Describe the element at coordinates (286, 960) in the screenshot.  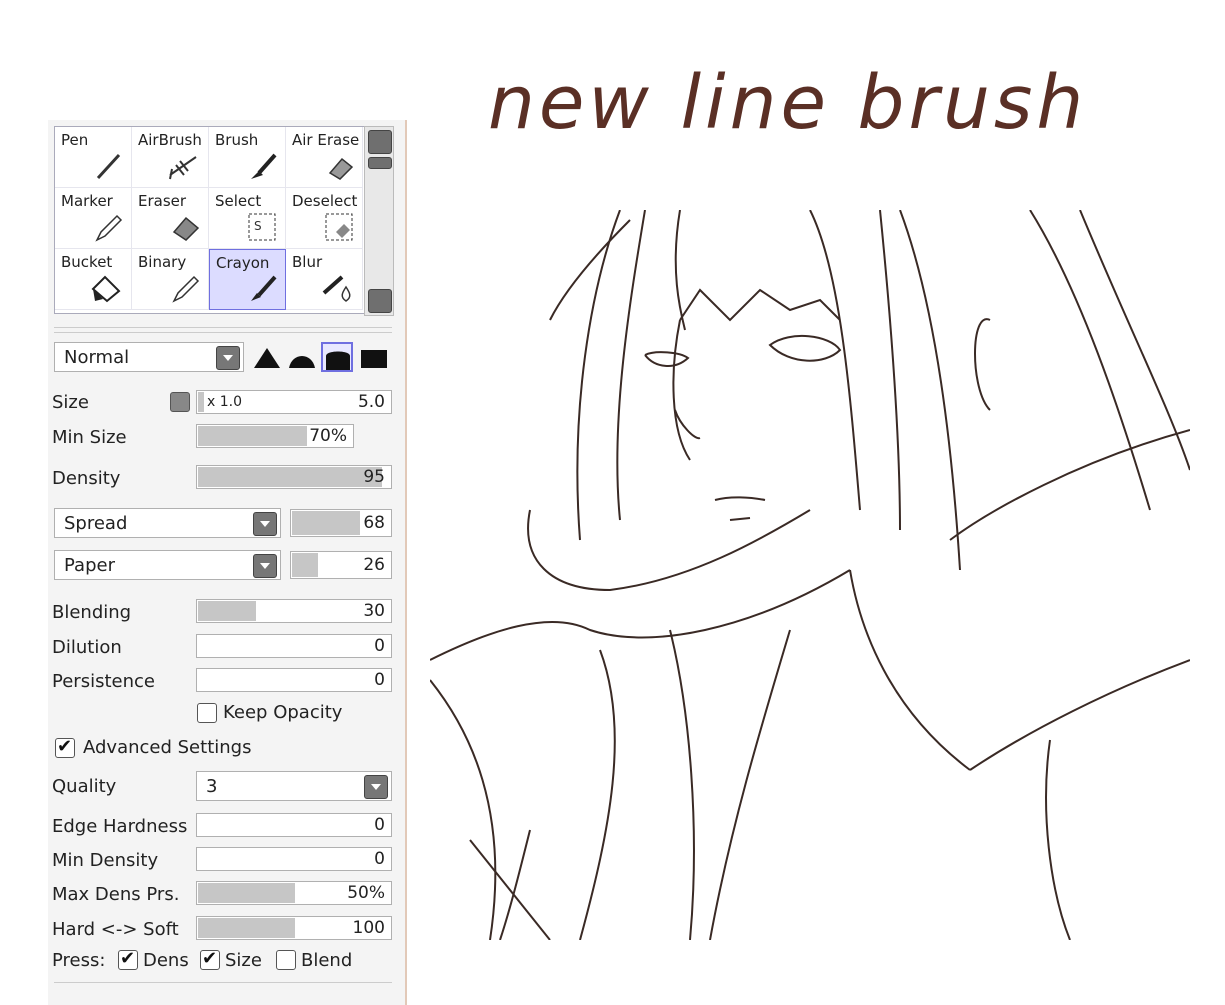
I see `press-blend-checkbox` at that location.